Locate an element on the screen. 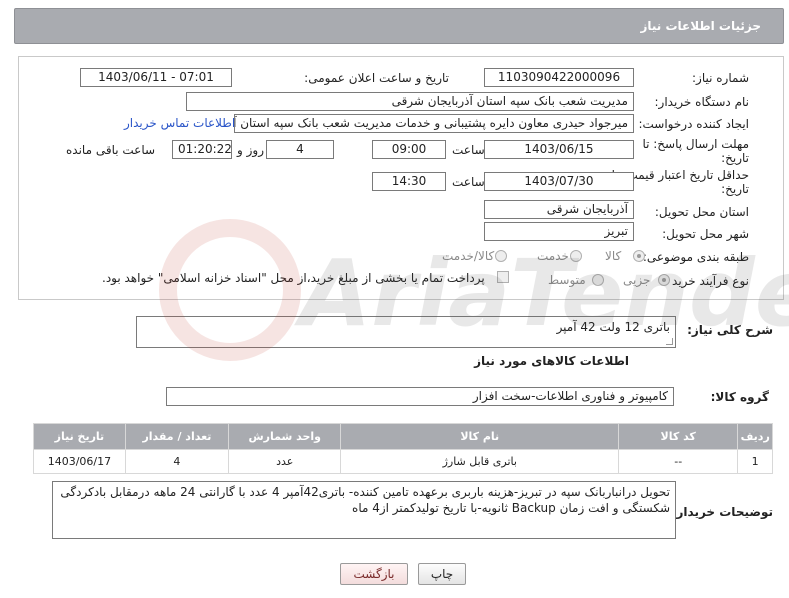 The image size is (789, 598). delivery-city-label: شهر محل تحویل: is located at coordinates (705, 234).